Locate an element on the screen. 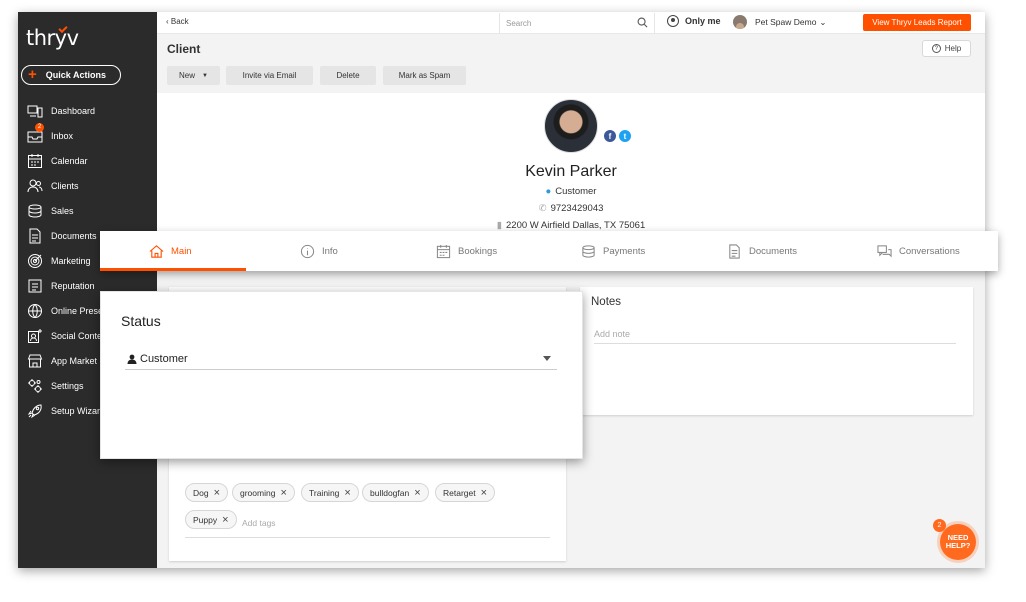 Image resolution: width=1026 pixels, height=602 pixels. need-help-button: NEED HELP? is located at coordinates (958, 542).